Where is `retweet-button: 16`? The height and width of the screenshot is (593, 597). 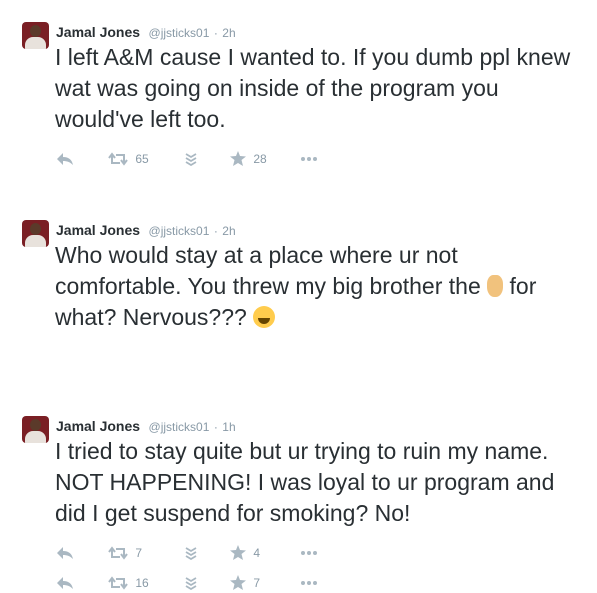
retweet-button: 16 is located at coordinates (128, 582).